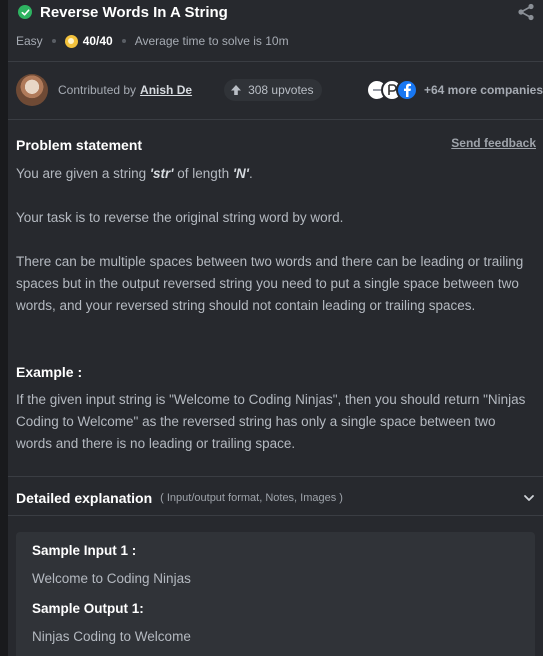 Image resolution: width=543 pixels, height=656 pixels. I want to click on coin-icon, so click(71, 41).